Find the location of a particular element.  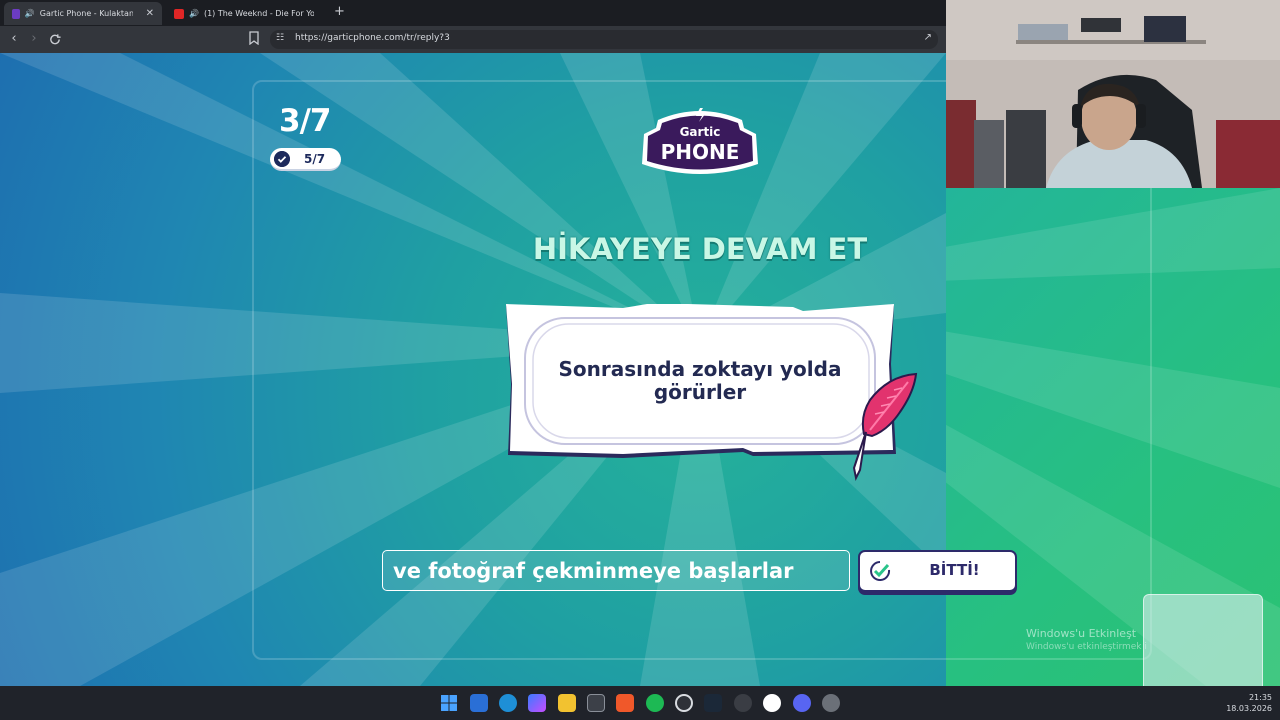

windows-start-icon is located at coordinates (449, 703).